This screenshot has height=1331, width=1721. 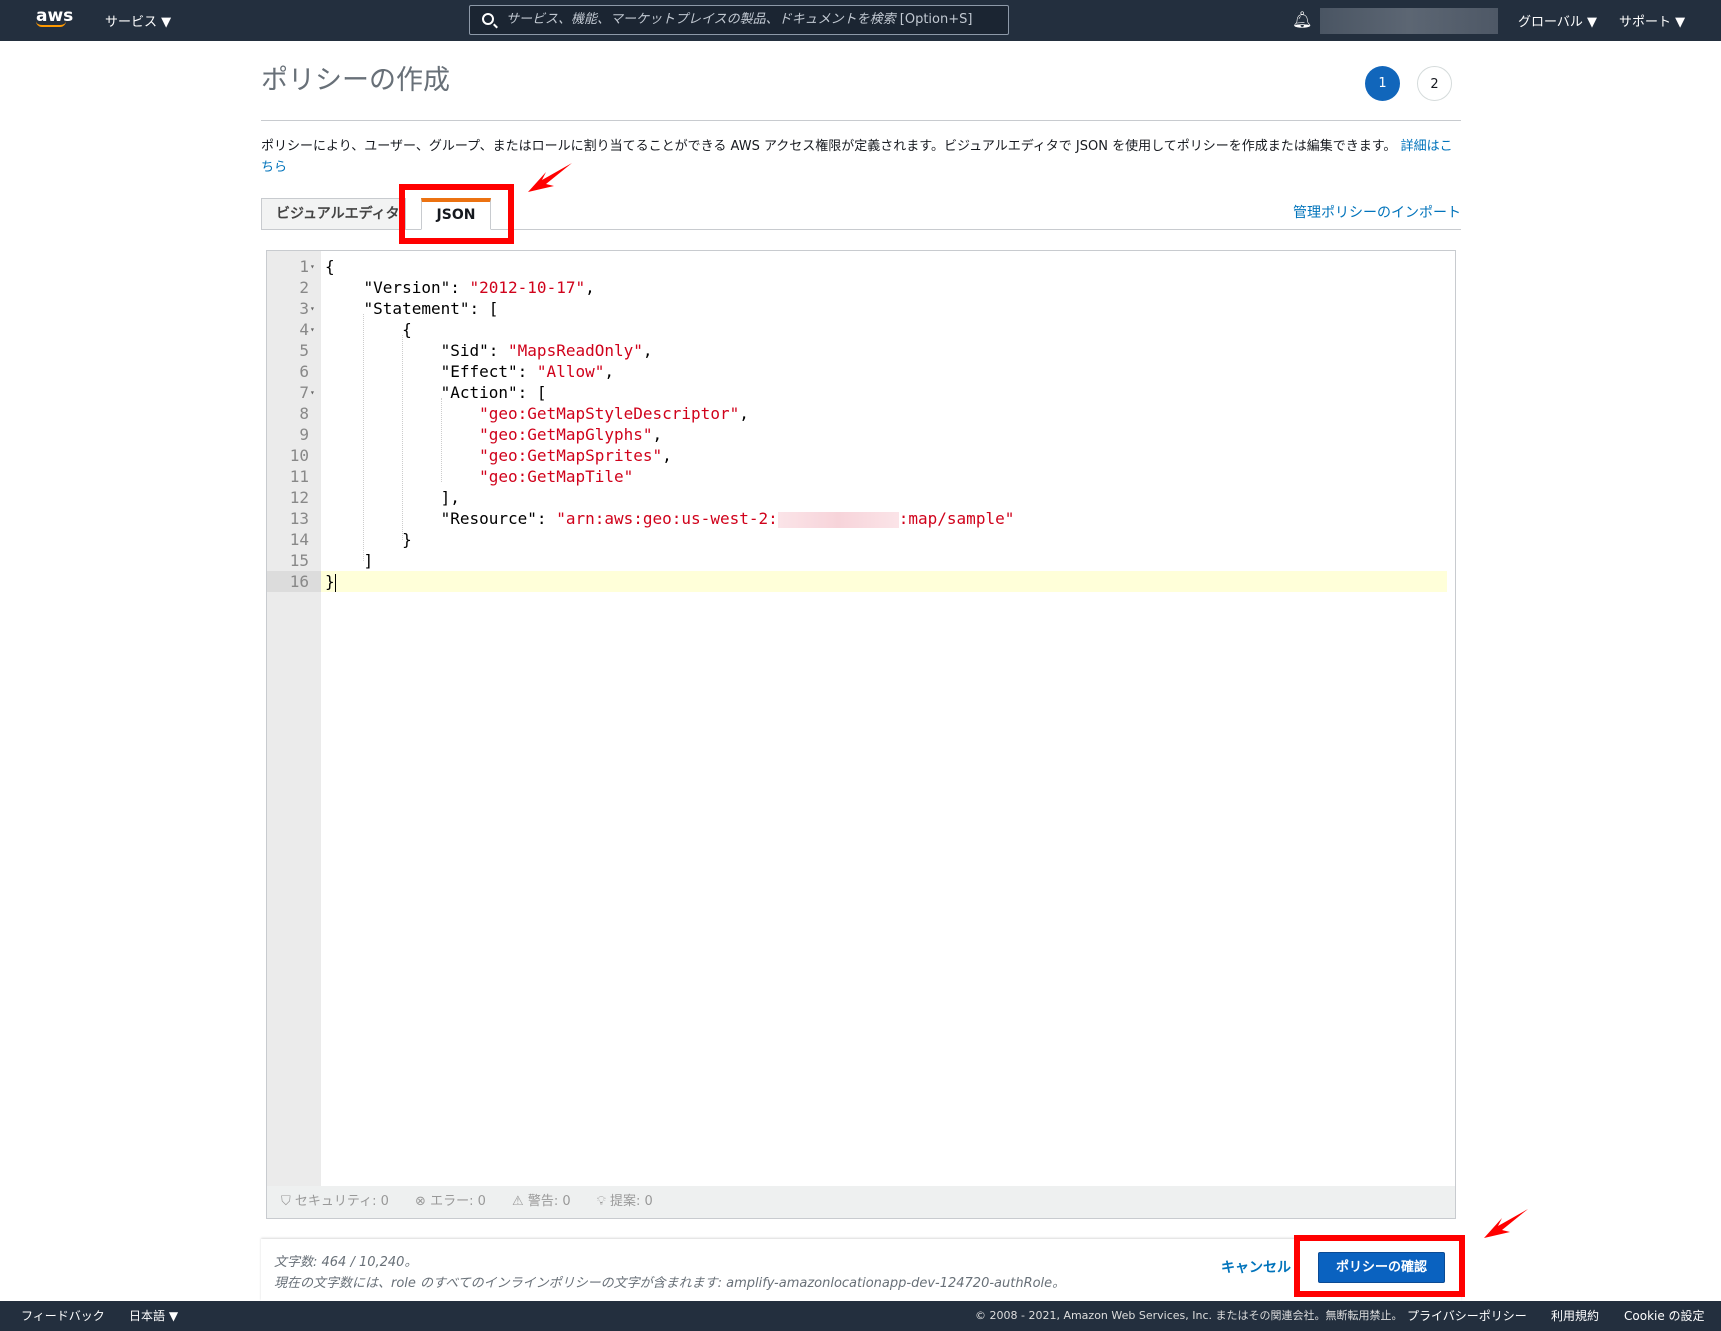 What do you see at coordinates (857, 329) in the screenshot?
I see `code-line: 4 ▾ {` at bounding box center [857, 329].